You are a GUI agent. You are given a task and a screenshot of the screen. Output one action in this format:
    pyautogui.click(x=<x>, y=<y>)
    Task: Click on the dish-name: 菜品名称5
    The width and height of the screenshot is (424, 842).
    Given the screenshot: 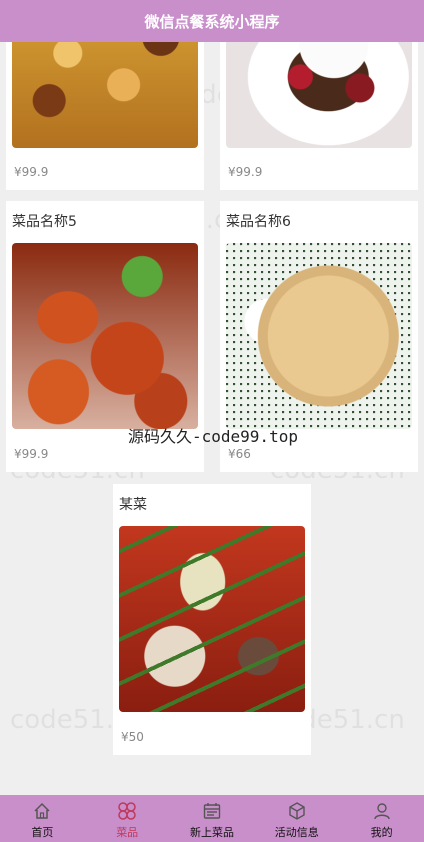 What is the action you would take?
    pyautogui.click(x=44, y=222)
    